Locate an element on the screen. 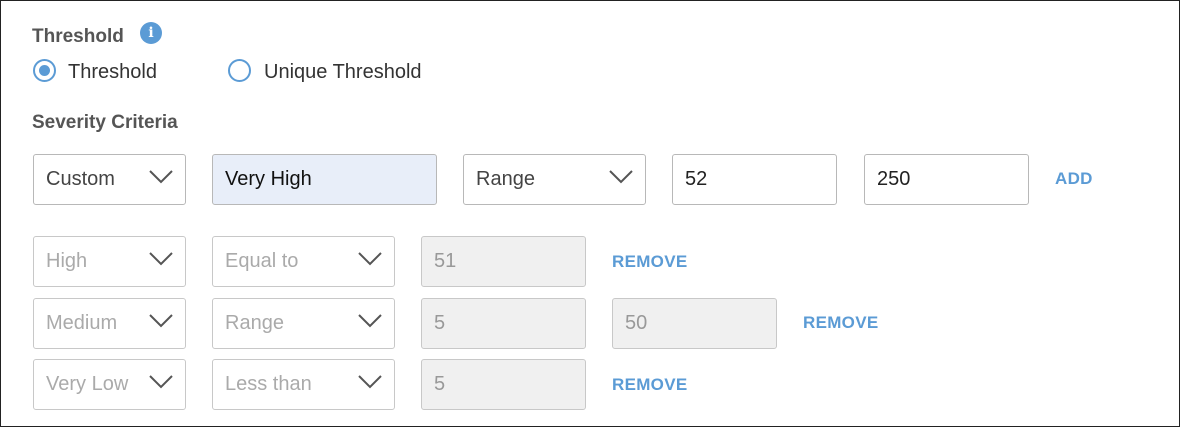 The width and height of the screenshot is (1180, 427). info-icon: i is located at coordinates (151, 33).